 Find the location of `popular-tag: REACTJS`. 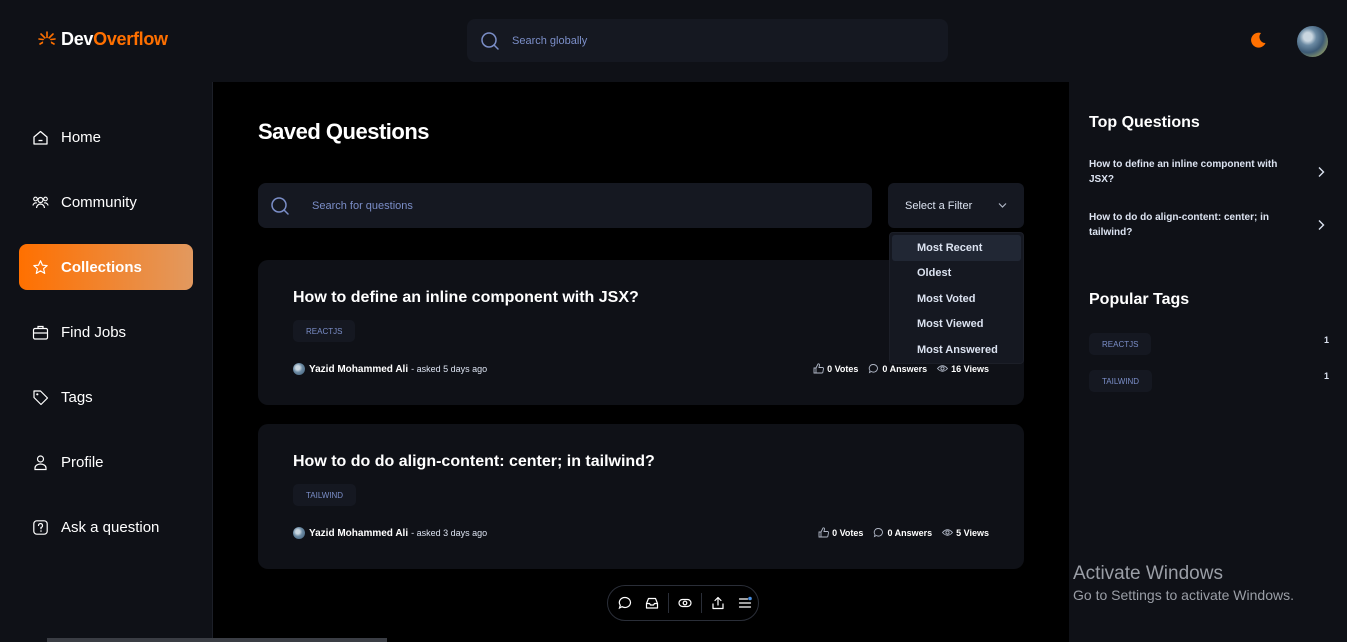

popular-tag: REACTJS is located at coordinates (1120, 344).